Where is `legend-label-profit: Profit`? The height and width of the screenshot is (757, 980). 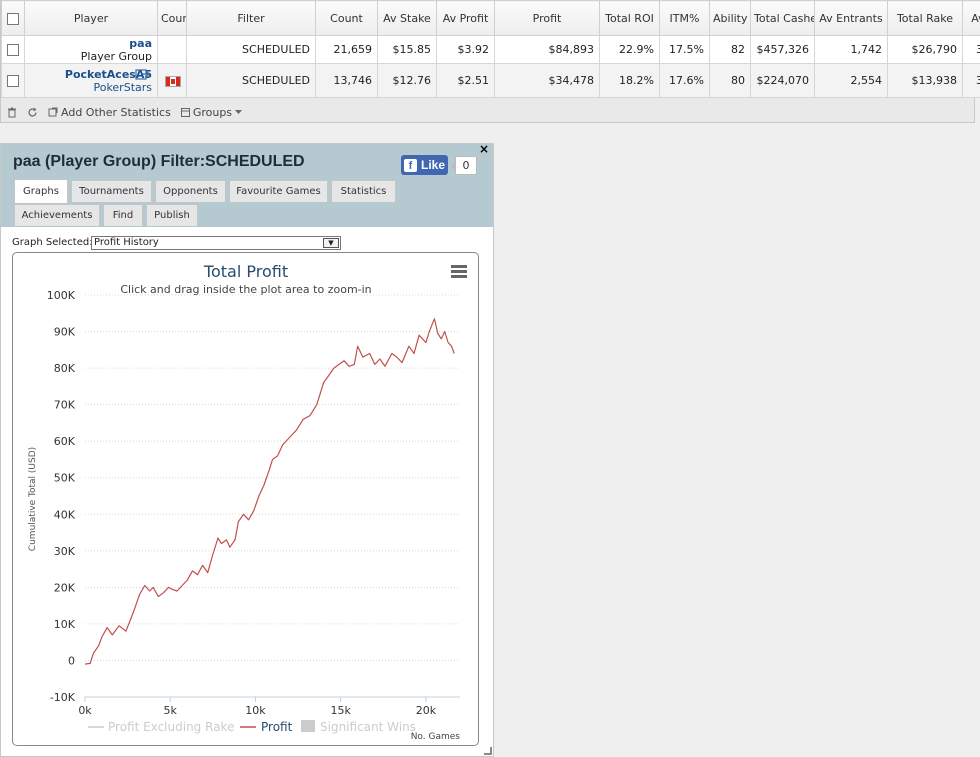
legend-label-profit: Profit is located at coordinates (277, 727).